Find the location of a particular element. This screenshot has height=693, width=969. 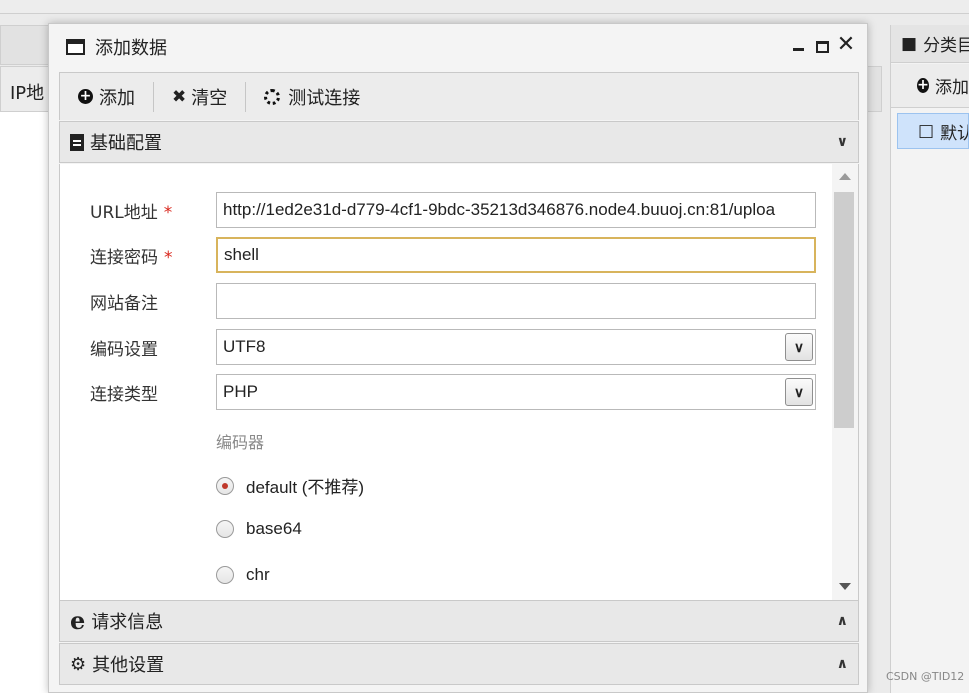

encoder-option-label: default (不推荐) is located at coordinates (305, 487).